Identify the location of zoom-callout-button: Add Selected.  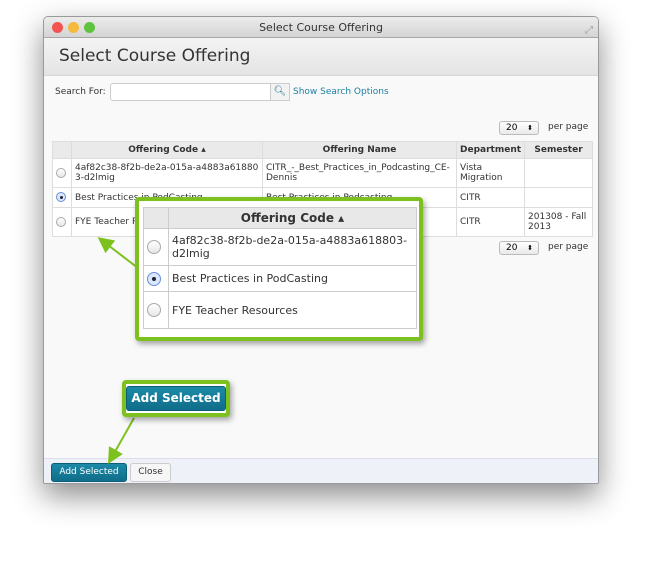
(176, 398).